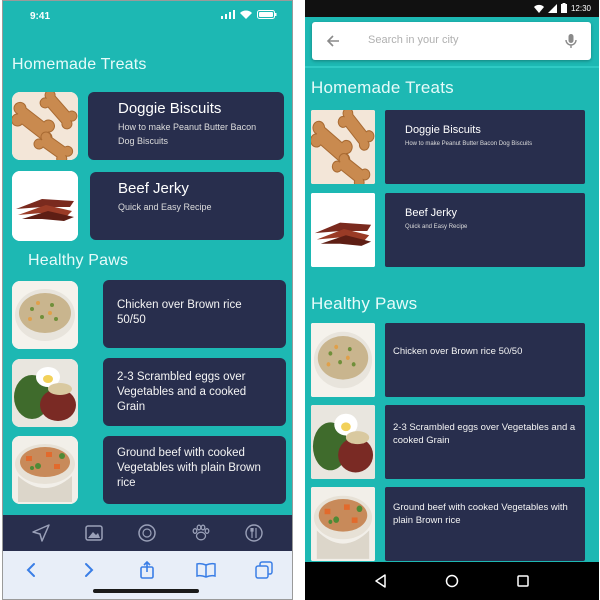  I want to click on back-triangle-icon, so click(381, 581).